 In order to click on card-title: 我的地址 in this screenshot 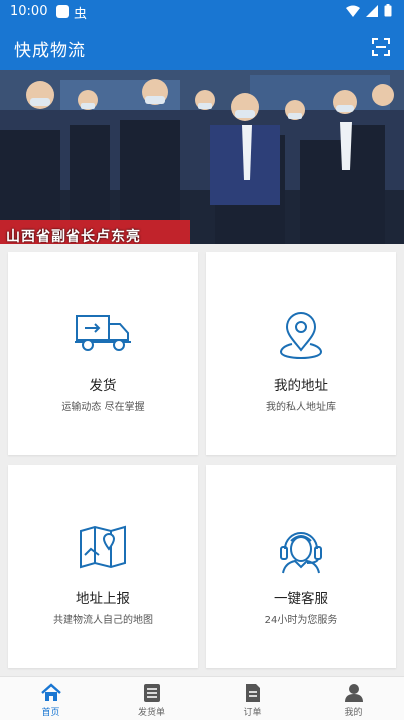, I will do `click(301, 386)`.